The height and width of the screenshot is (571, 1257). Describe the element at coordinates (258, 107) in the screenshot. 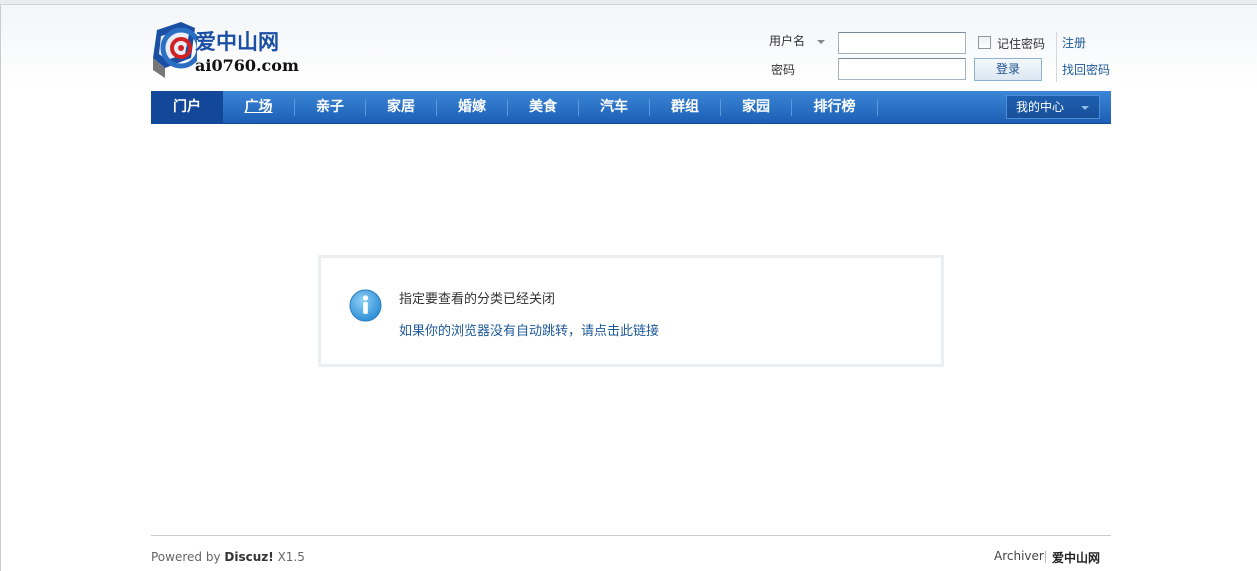

I see `nav-item-square: 广场` at that location.